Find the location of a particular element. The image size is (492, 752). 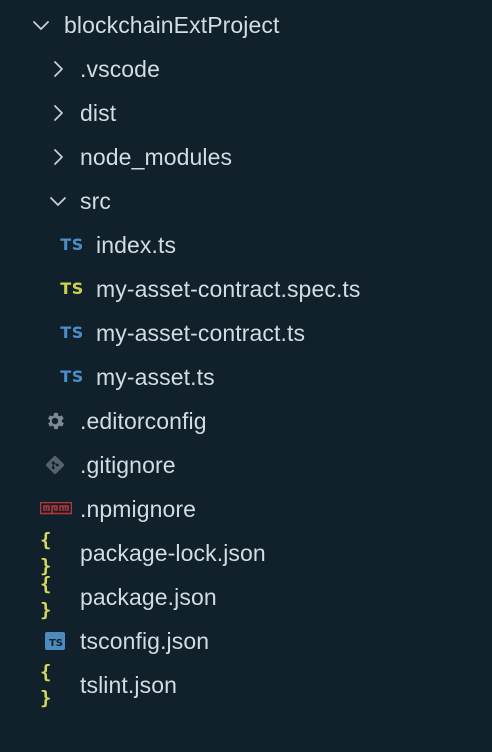

tree-item-label: tsconfig.json is located at coordinates (145, 641).